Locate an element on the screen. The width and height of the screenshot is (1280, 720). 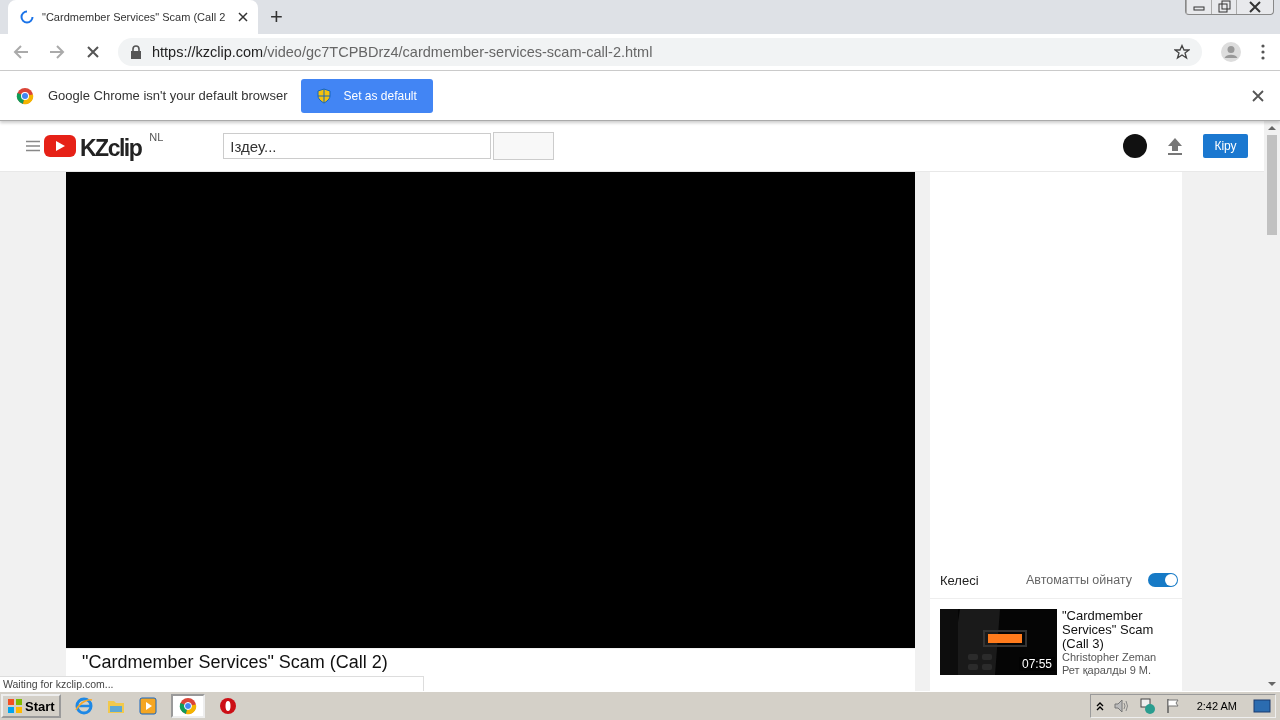
chevron-up-icon is located at coordinates (1099, 706).